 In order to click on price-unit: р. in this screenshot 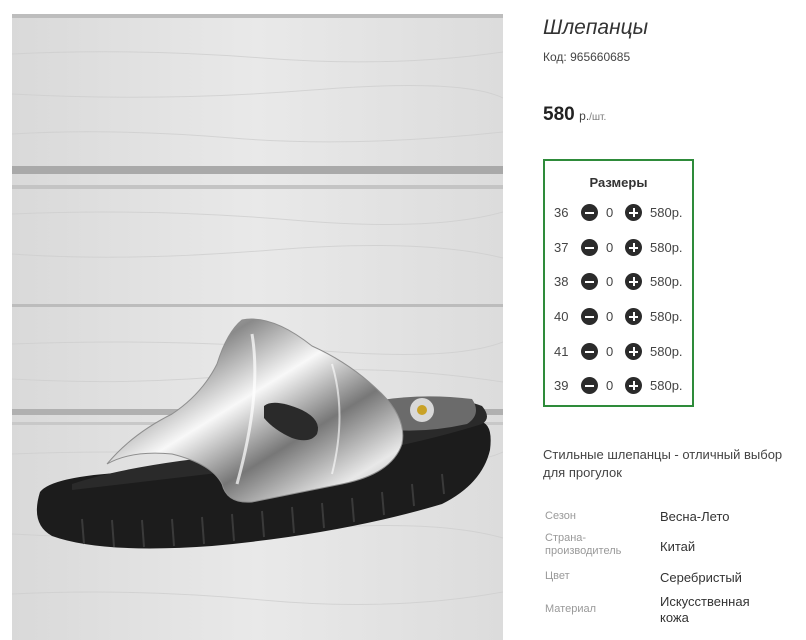, I will do `click(584, 116)`.